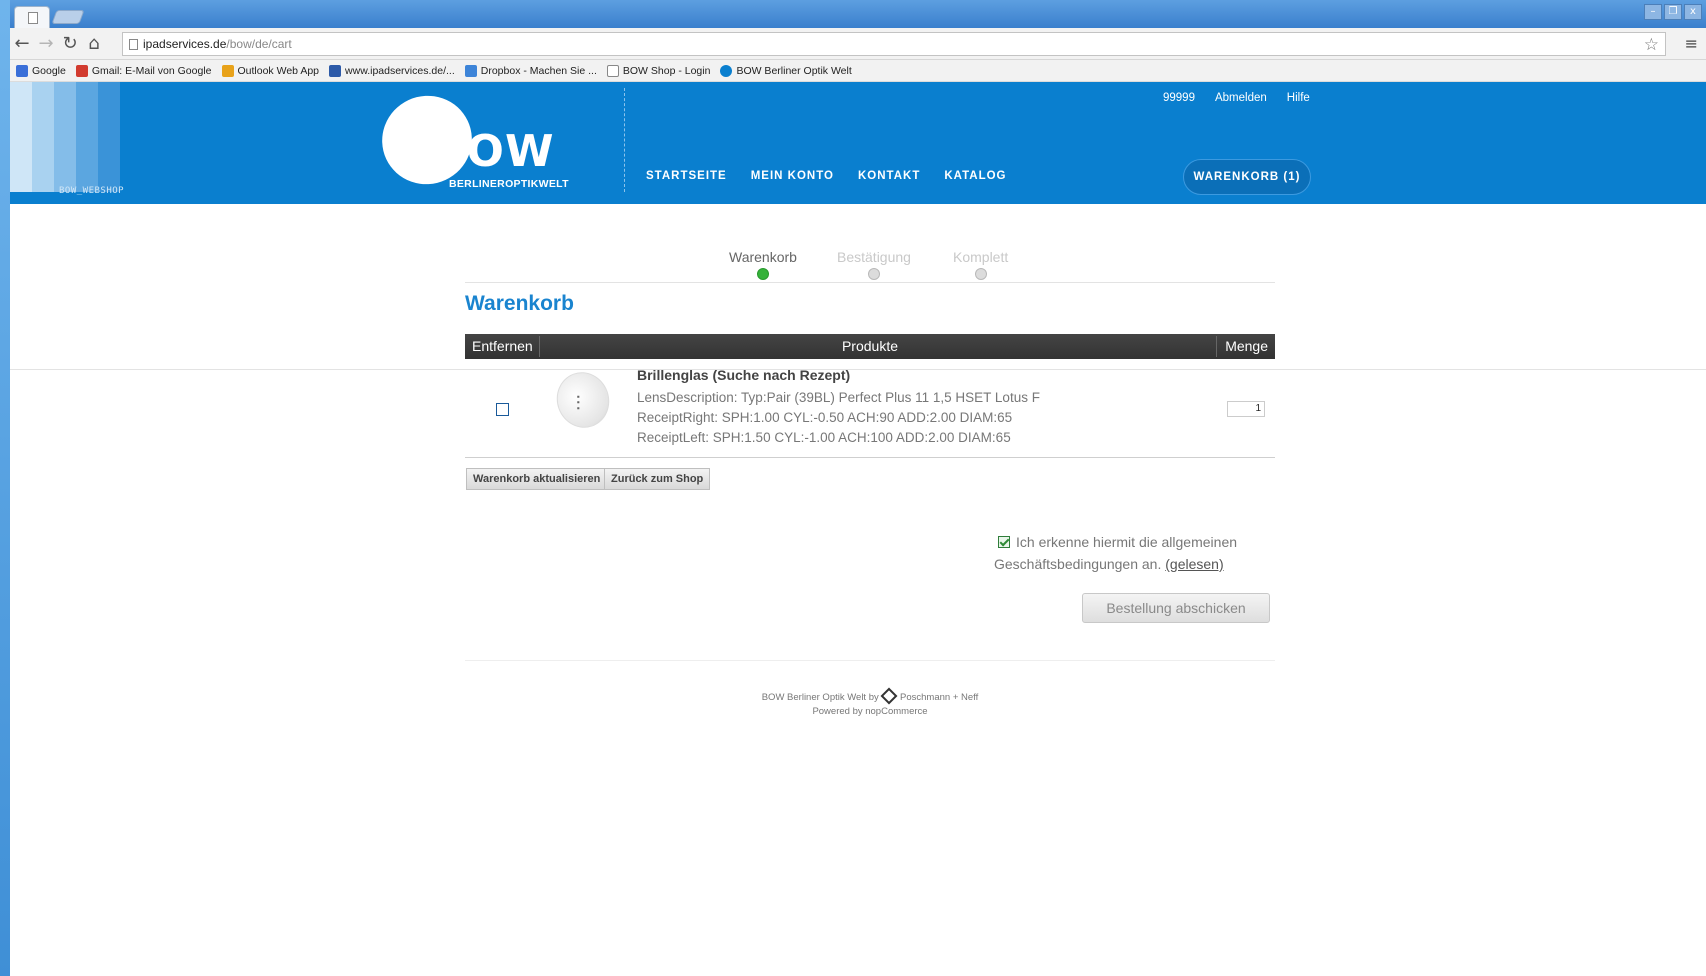 The image size is (1706, 976). I want to click on footer-powered-by: Powered by nopCommerce, so click(870, 712).